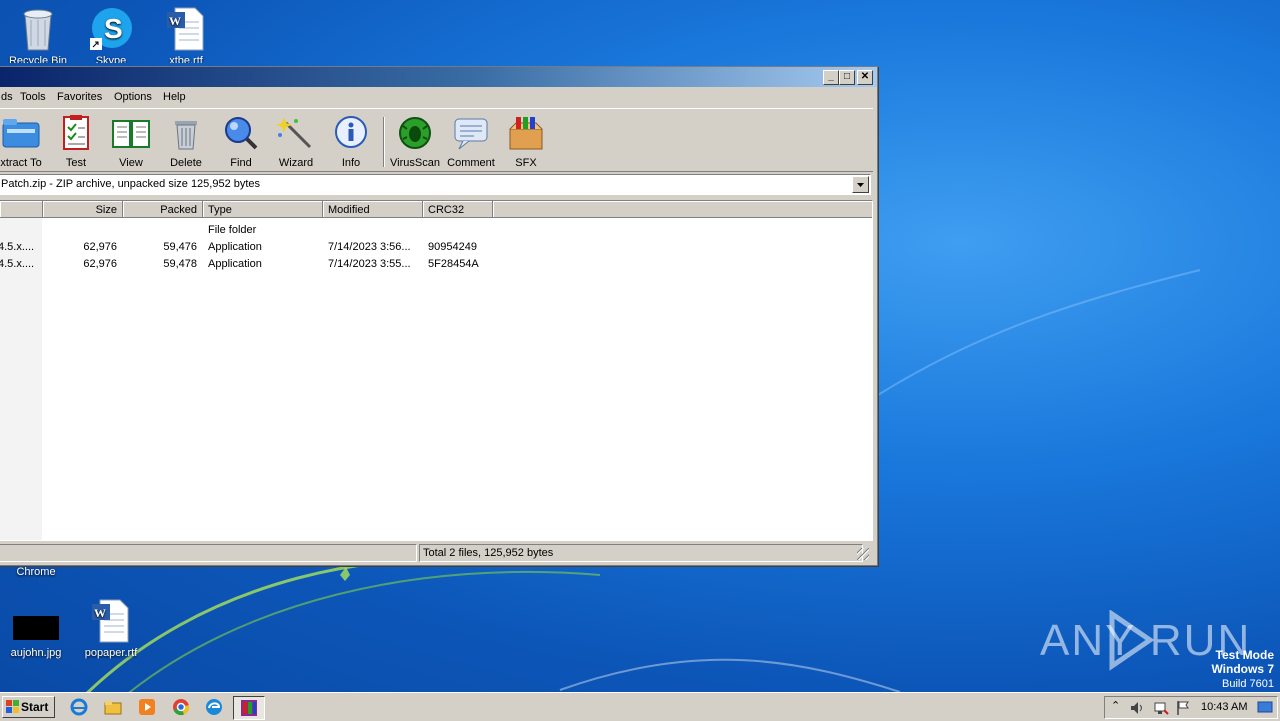 The image size is (1280, 721). What do you see at coordinates (21, 209) in the screenshot?
I see `column-header-name` at bounding box center [21, 209].